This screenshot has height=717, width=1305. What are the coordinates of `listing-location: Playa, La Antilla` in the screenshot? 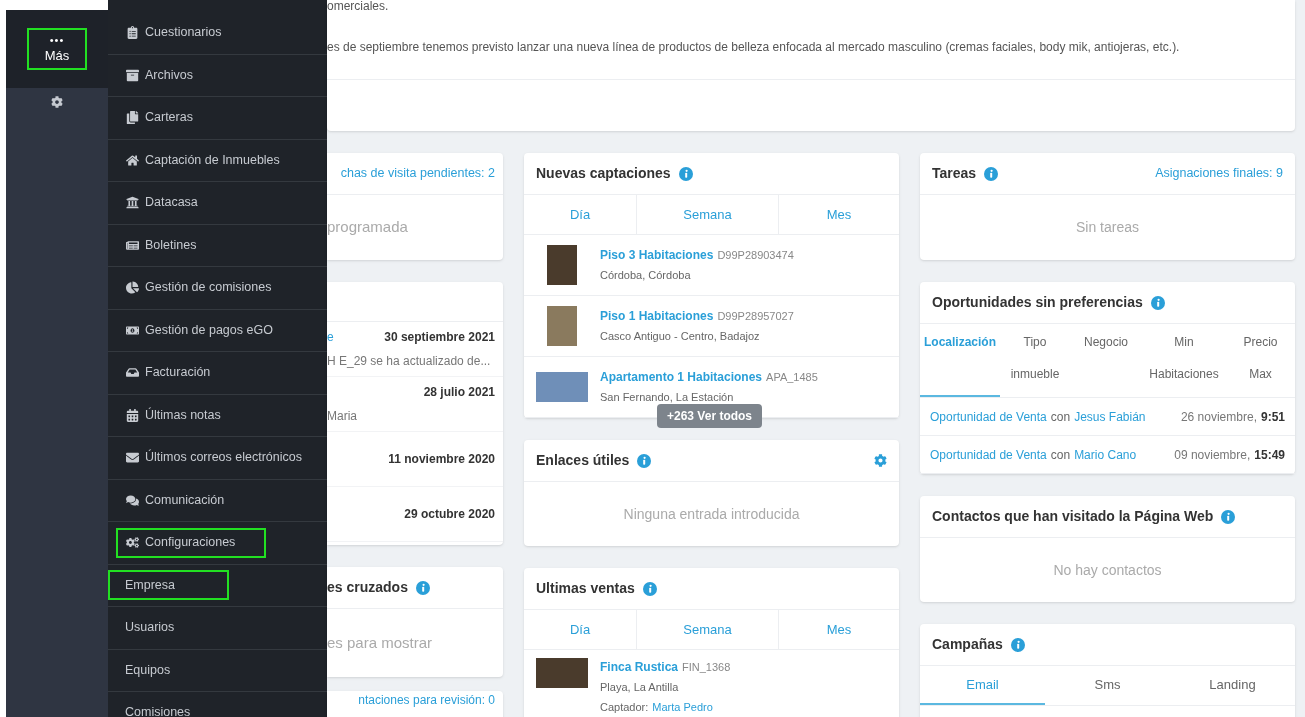 It's located at (640, 687).